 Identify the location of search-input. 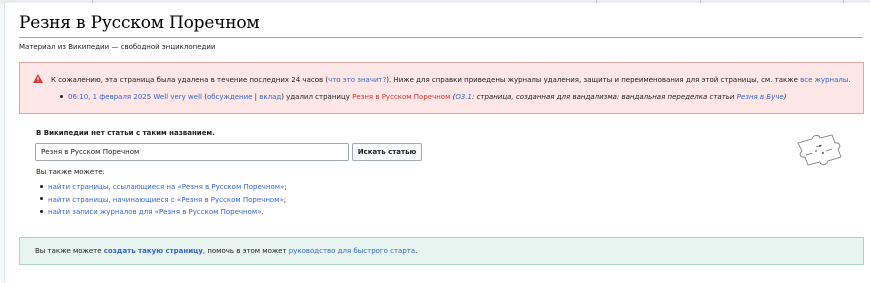
(192, 152).